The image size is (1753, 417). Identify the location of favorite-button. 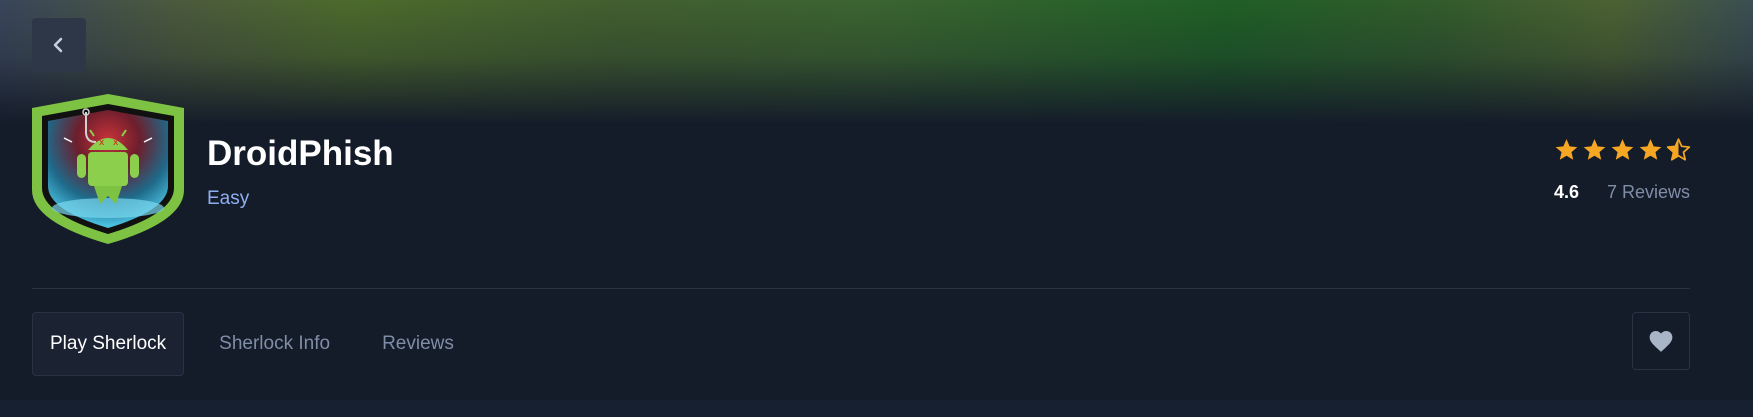
(1661, 341).